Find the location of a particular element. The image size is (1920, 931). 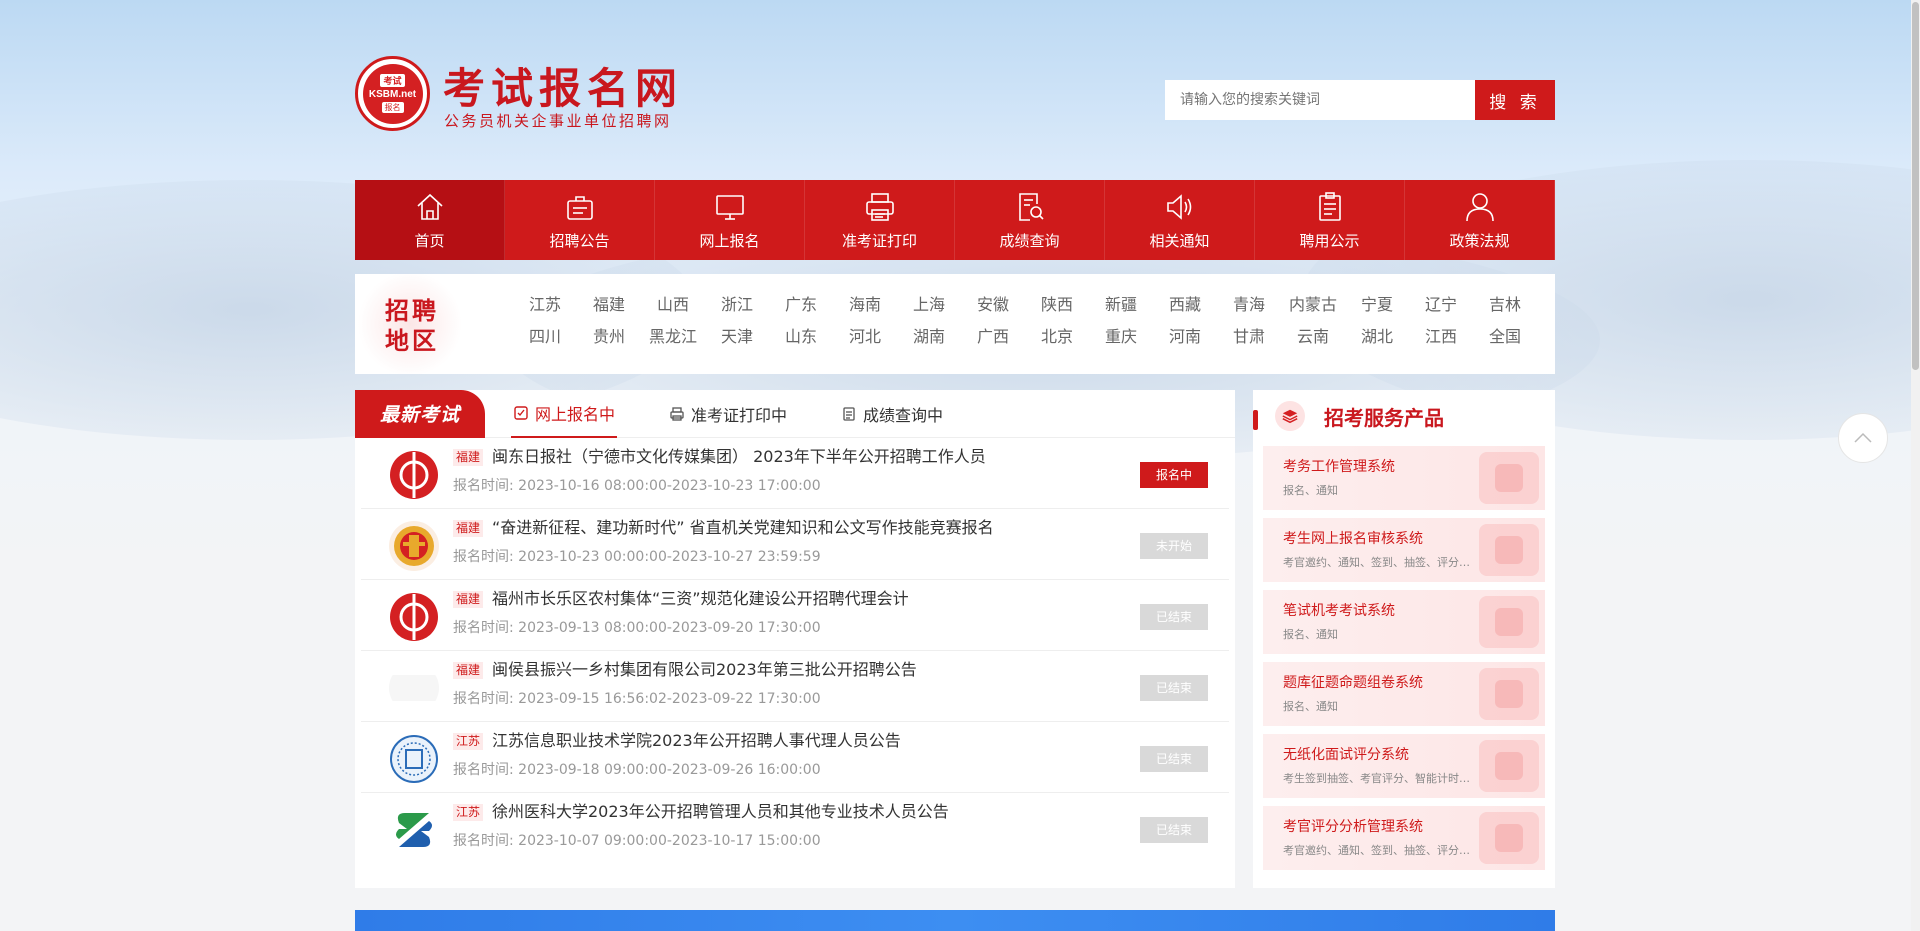

exam-title-link: “奋进新征程、建功新时代” 省直机关党建知识和公文写作技能竞赛报名 is located at coordinates (743, 528).